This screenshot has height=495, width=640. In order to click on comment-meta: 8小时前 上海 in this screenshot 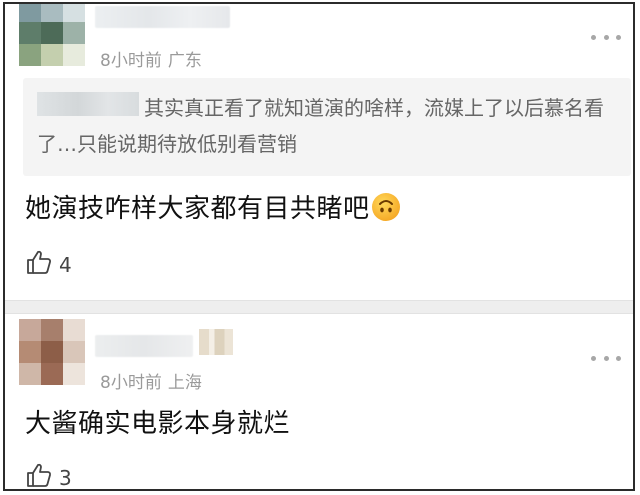, I will do `click(151, 380)`.